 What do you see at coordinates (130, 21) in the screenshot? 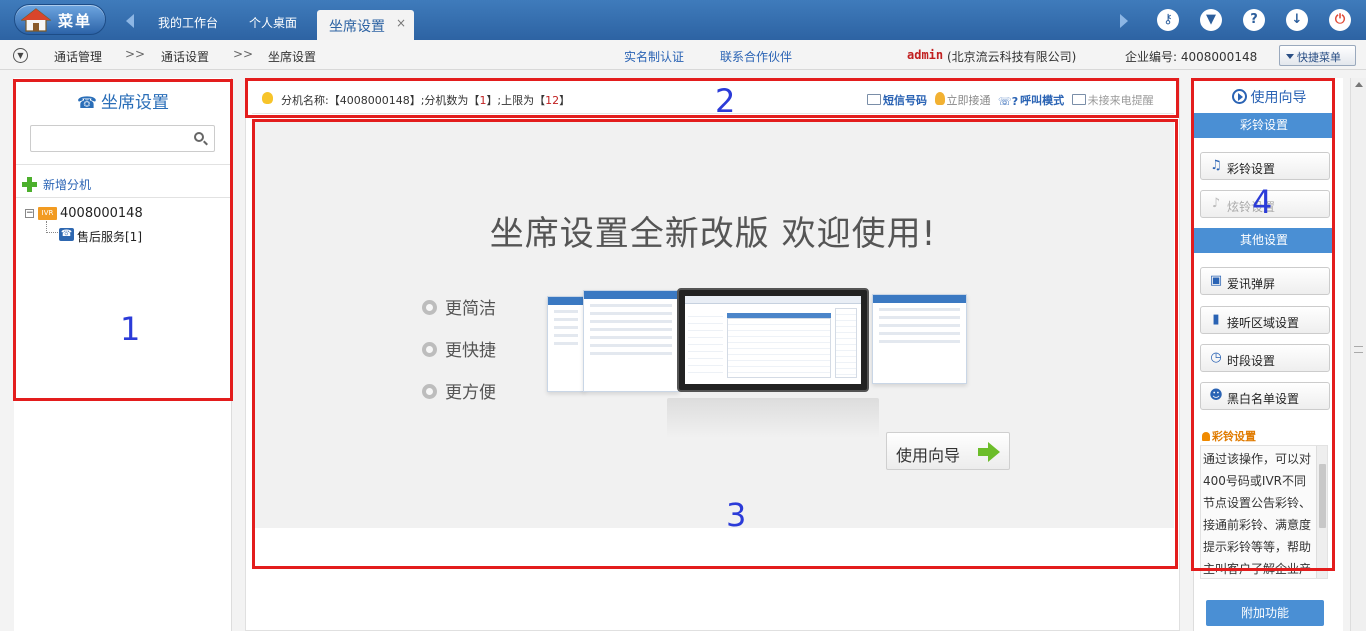
I see `tabs-scroll-left-icon` at bounding box center [130, 21].